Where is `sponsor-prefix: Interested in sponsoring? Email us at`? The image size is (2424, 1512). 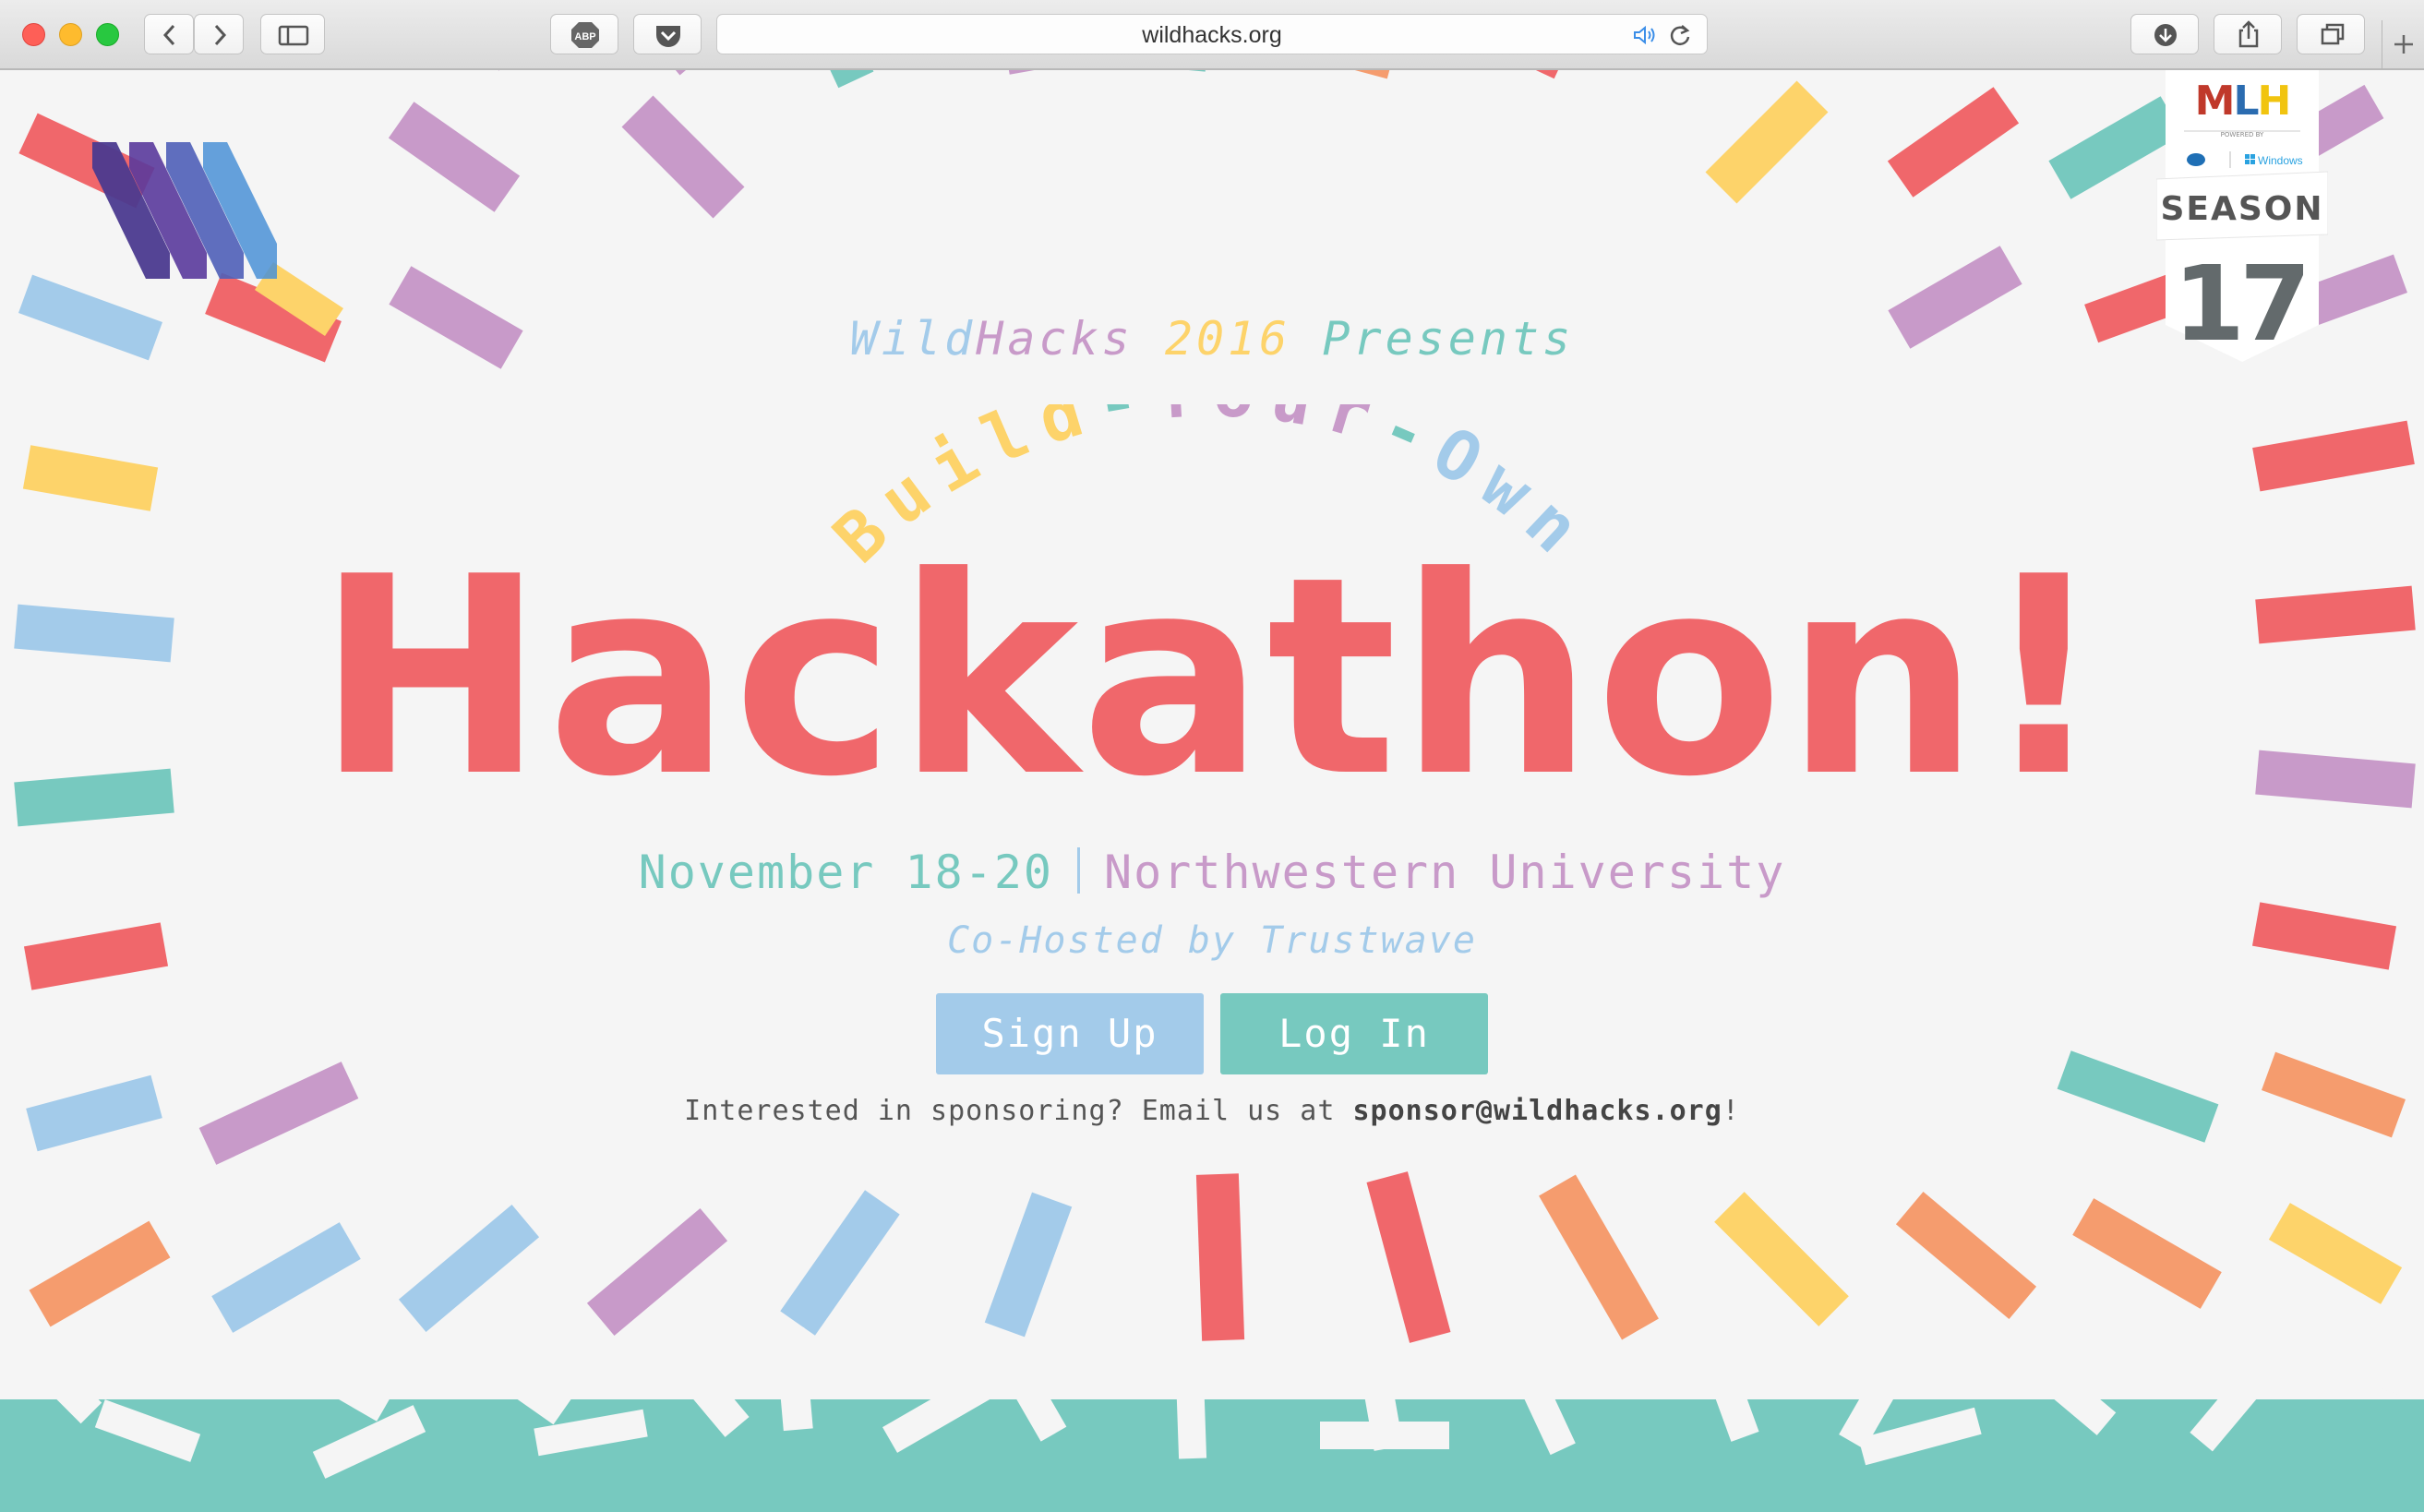 sponsor-prefix: Interested in sponsoring? Email us at is located at coordinates (1018, 1111).